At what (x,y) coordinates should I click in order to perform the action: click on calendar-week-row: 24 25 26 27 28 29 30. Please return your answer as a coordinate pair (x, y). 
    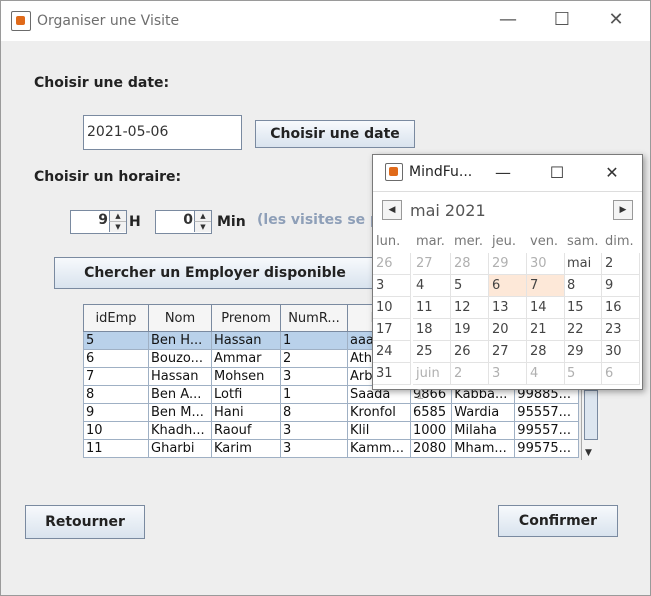
    Looking at the image, I should click on (507, 352).